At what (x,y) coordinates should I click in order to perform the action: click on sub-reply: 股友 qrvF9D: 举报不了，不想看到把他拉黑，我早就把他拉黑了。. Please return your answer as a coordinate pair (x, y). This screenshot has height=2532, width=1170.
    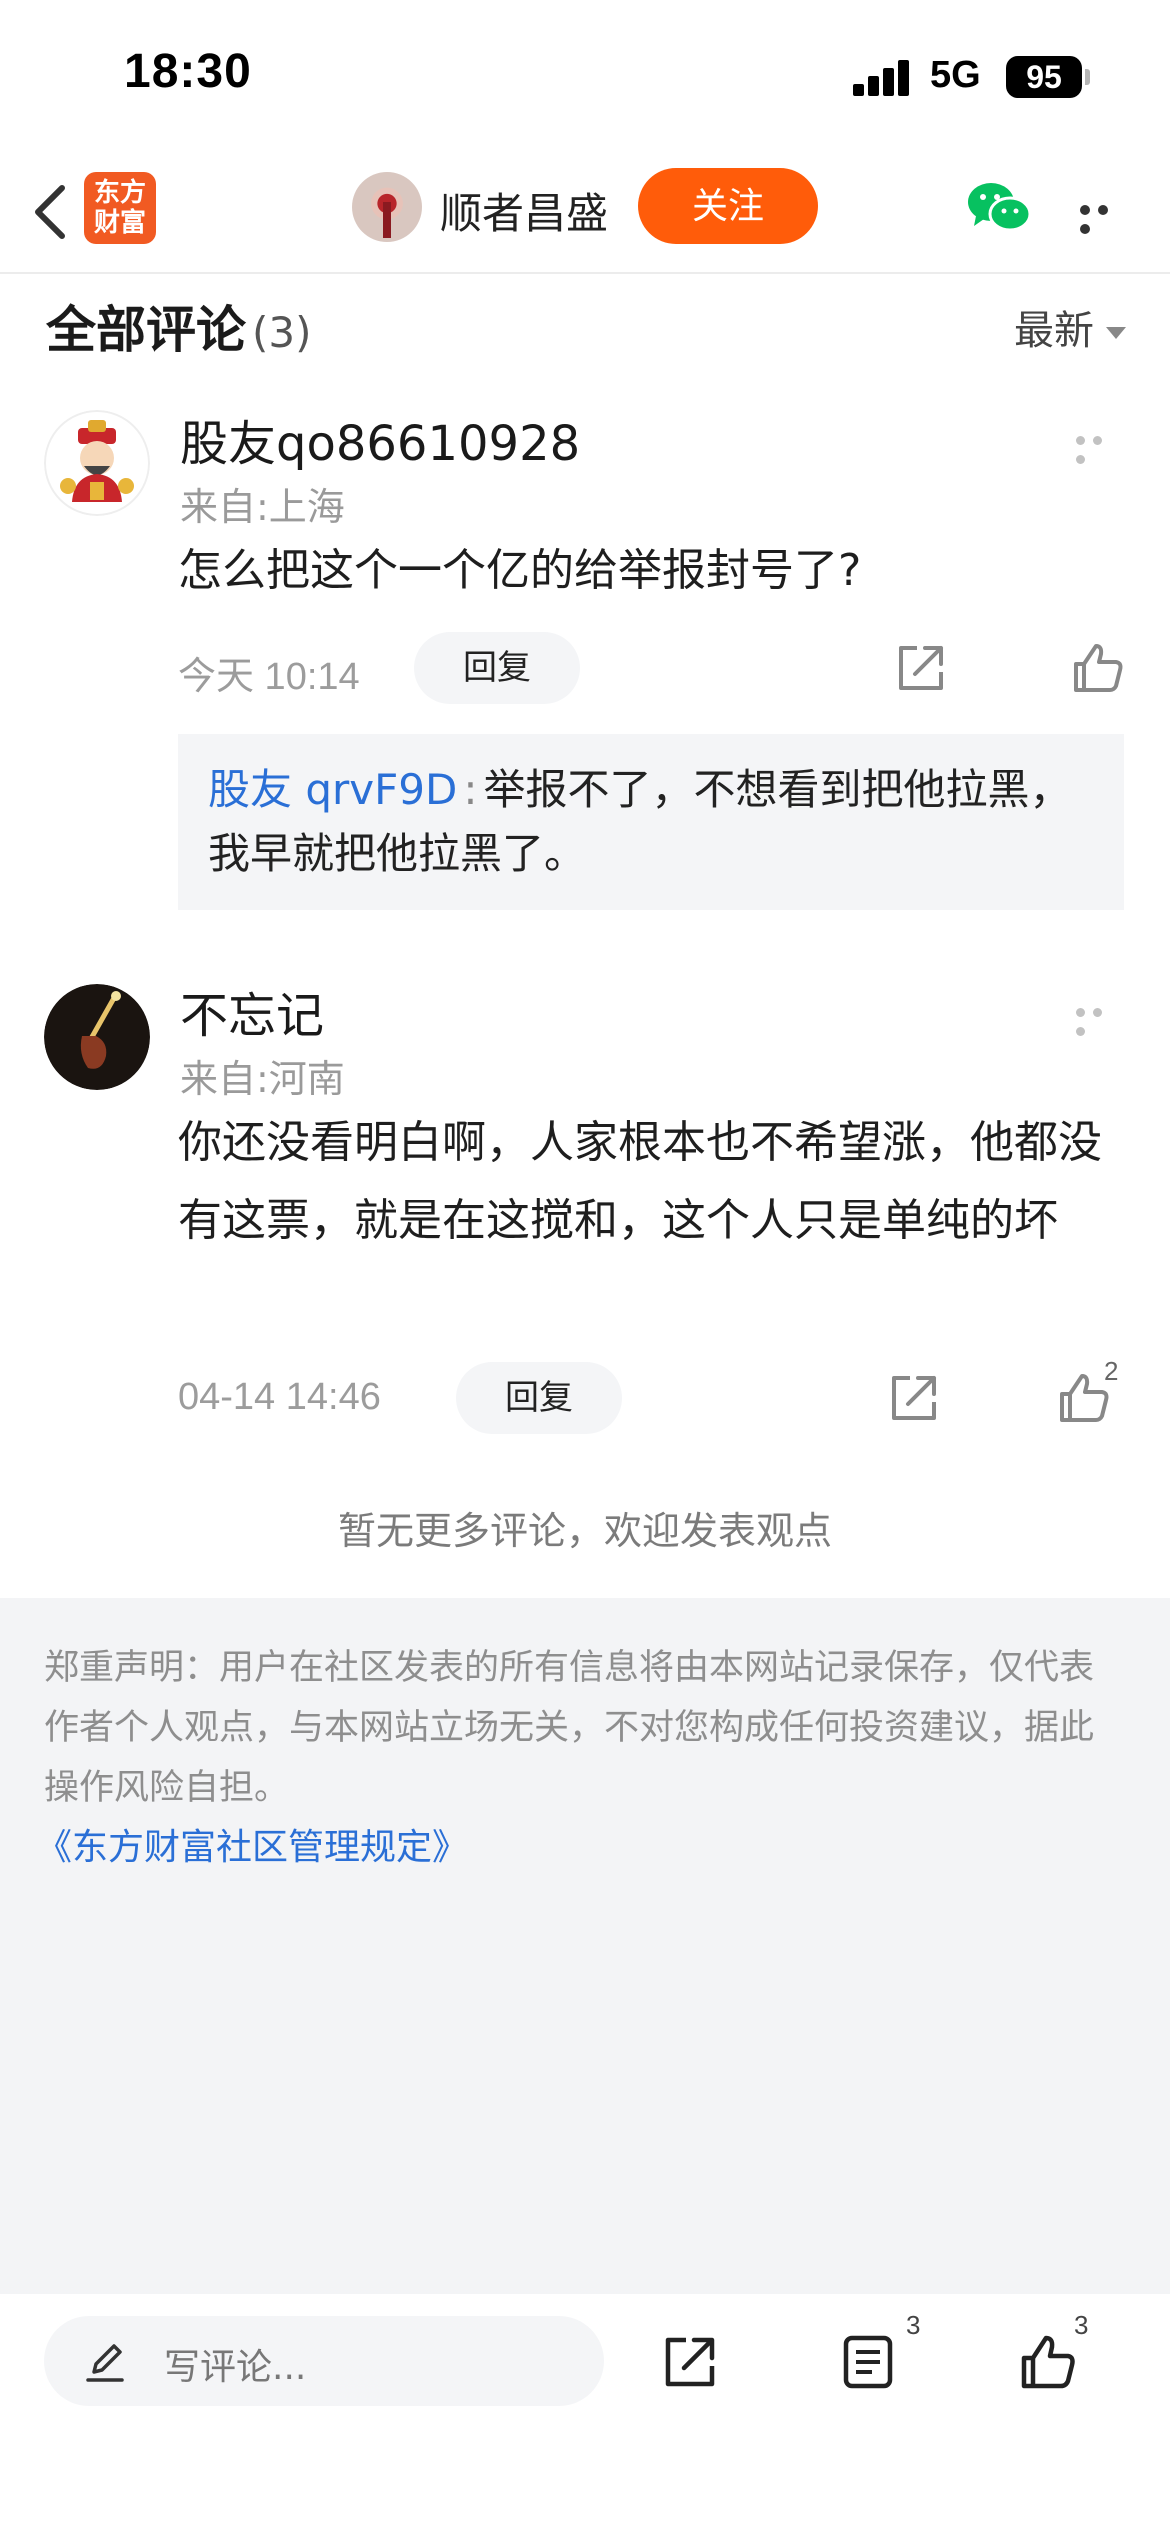
    Looking at the image, I should click on (651, 822).